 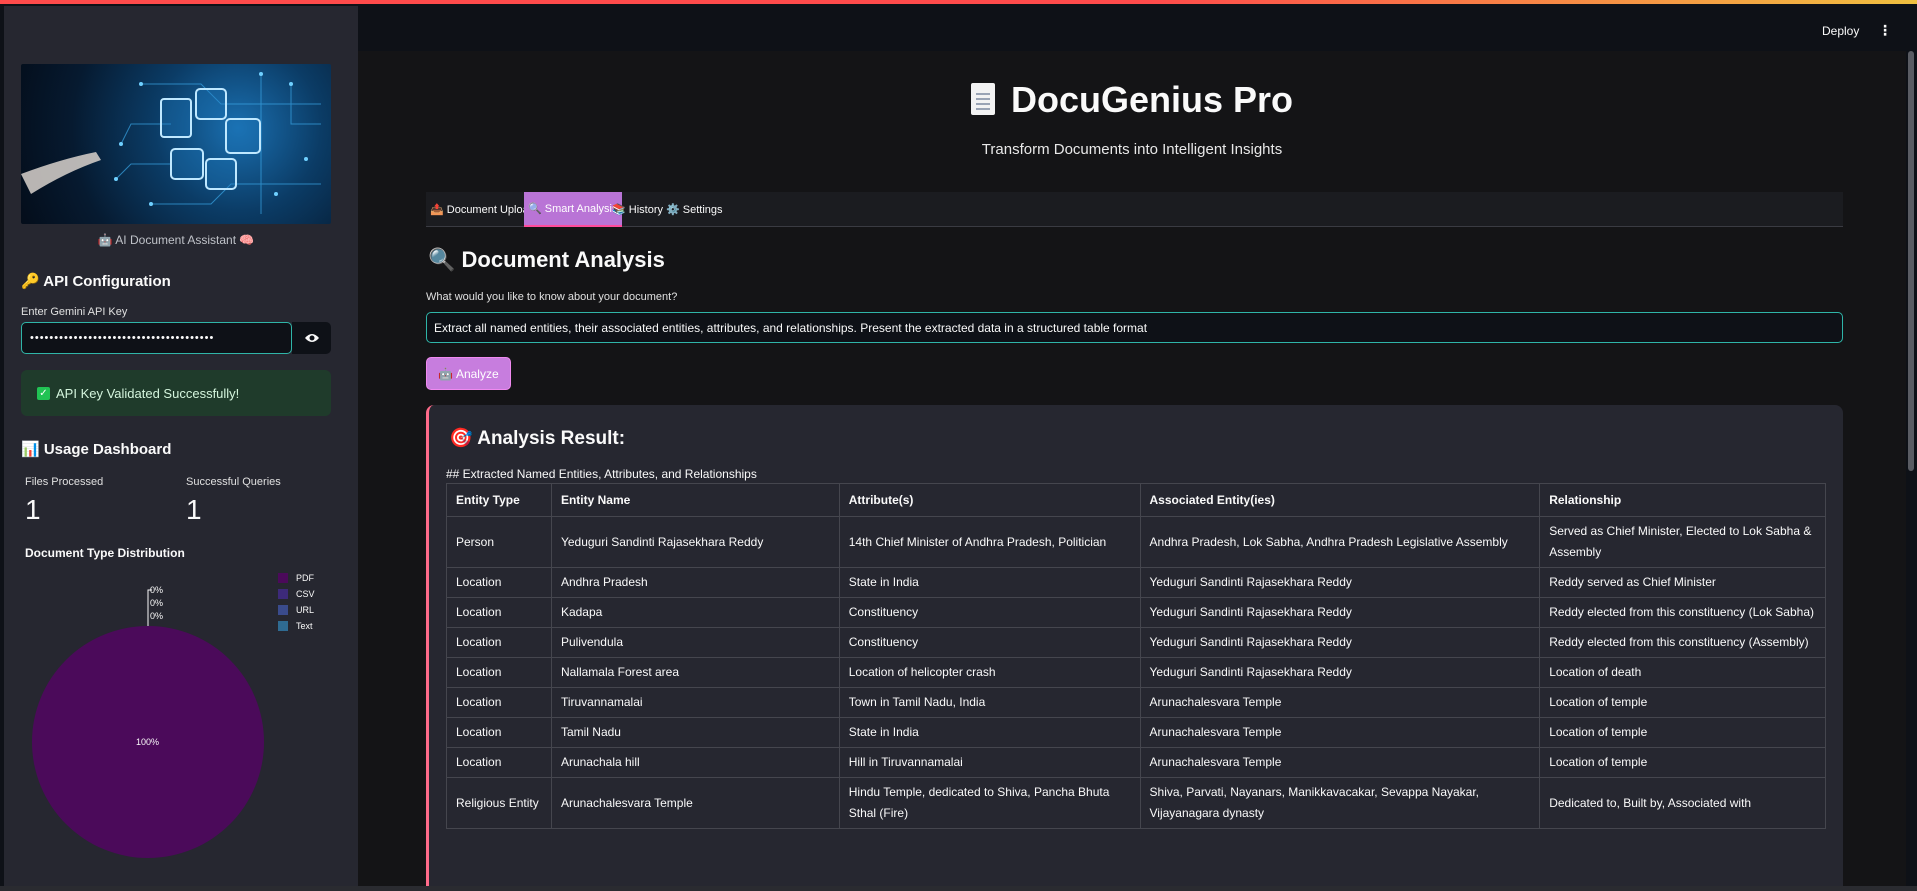 I want to click on legend-item: CSV, so click(x=296, y=594).